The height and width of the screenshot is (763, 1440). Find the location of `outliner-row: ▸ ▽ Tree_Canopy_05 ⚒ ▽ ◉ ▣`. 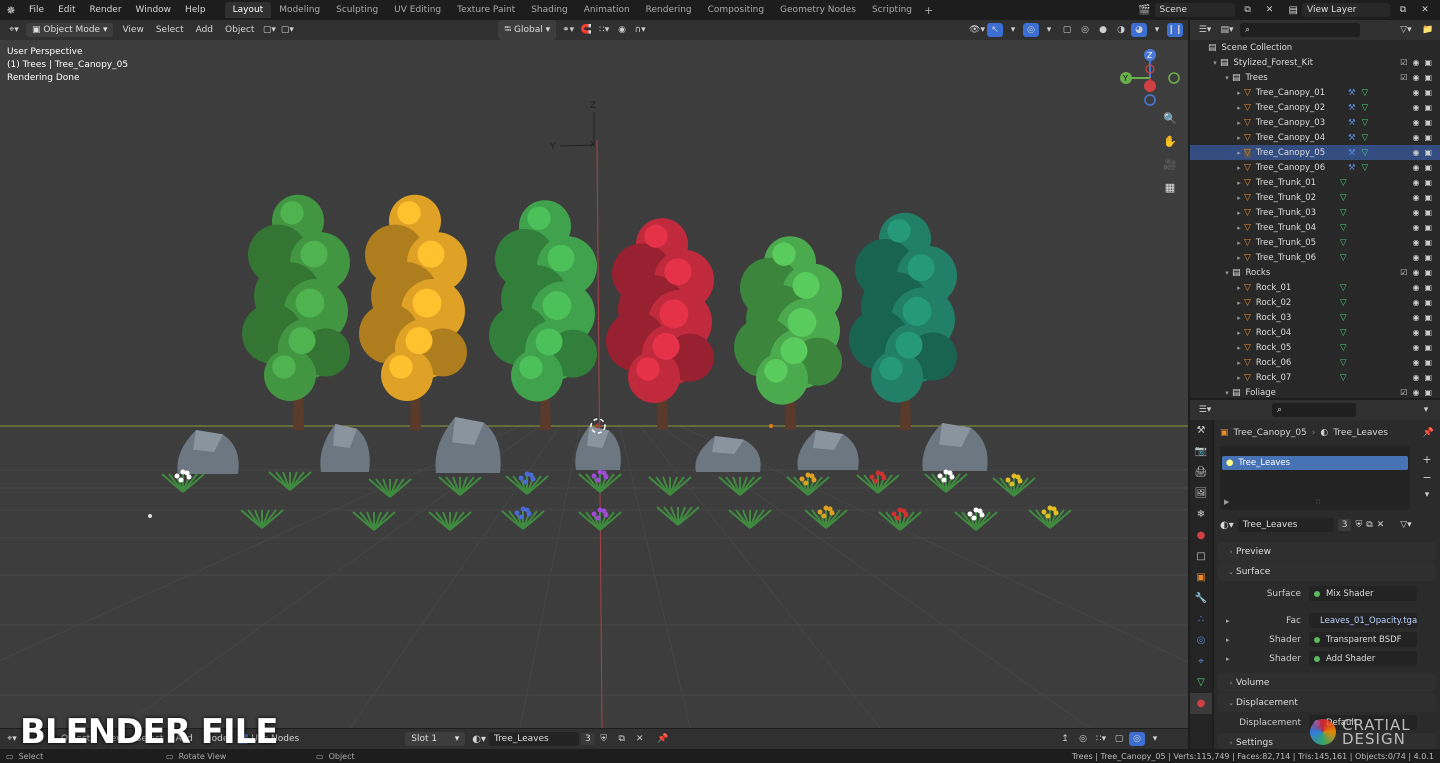

outliner-row: ▸ ▽ Tree_Canopy_05 ⚒ ▽ ◉ ▣ is located at coordinates (1315, 152).